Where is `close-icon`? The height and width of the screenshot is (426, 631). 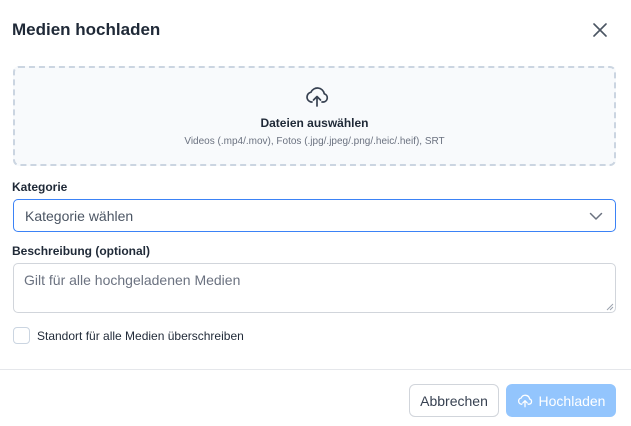 close-icon is located at coordinates (600, 30).